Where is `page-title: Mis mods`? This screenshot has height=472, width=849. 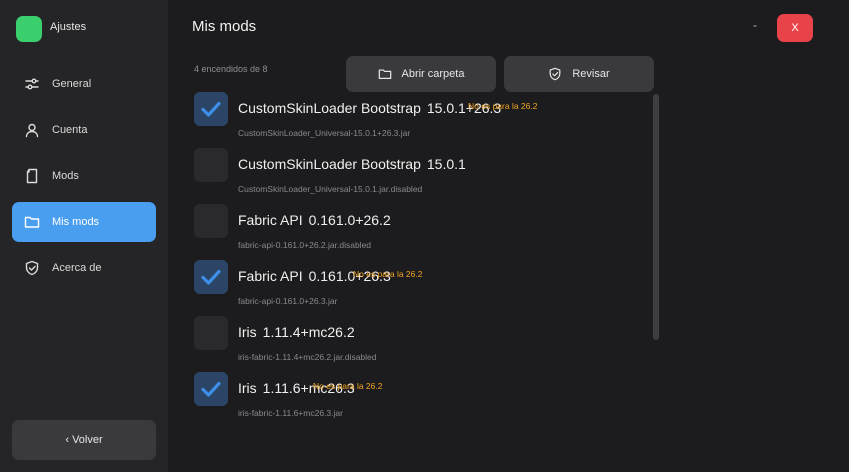 page-title: Mis mods is located at coordinates (224, 26).